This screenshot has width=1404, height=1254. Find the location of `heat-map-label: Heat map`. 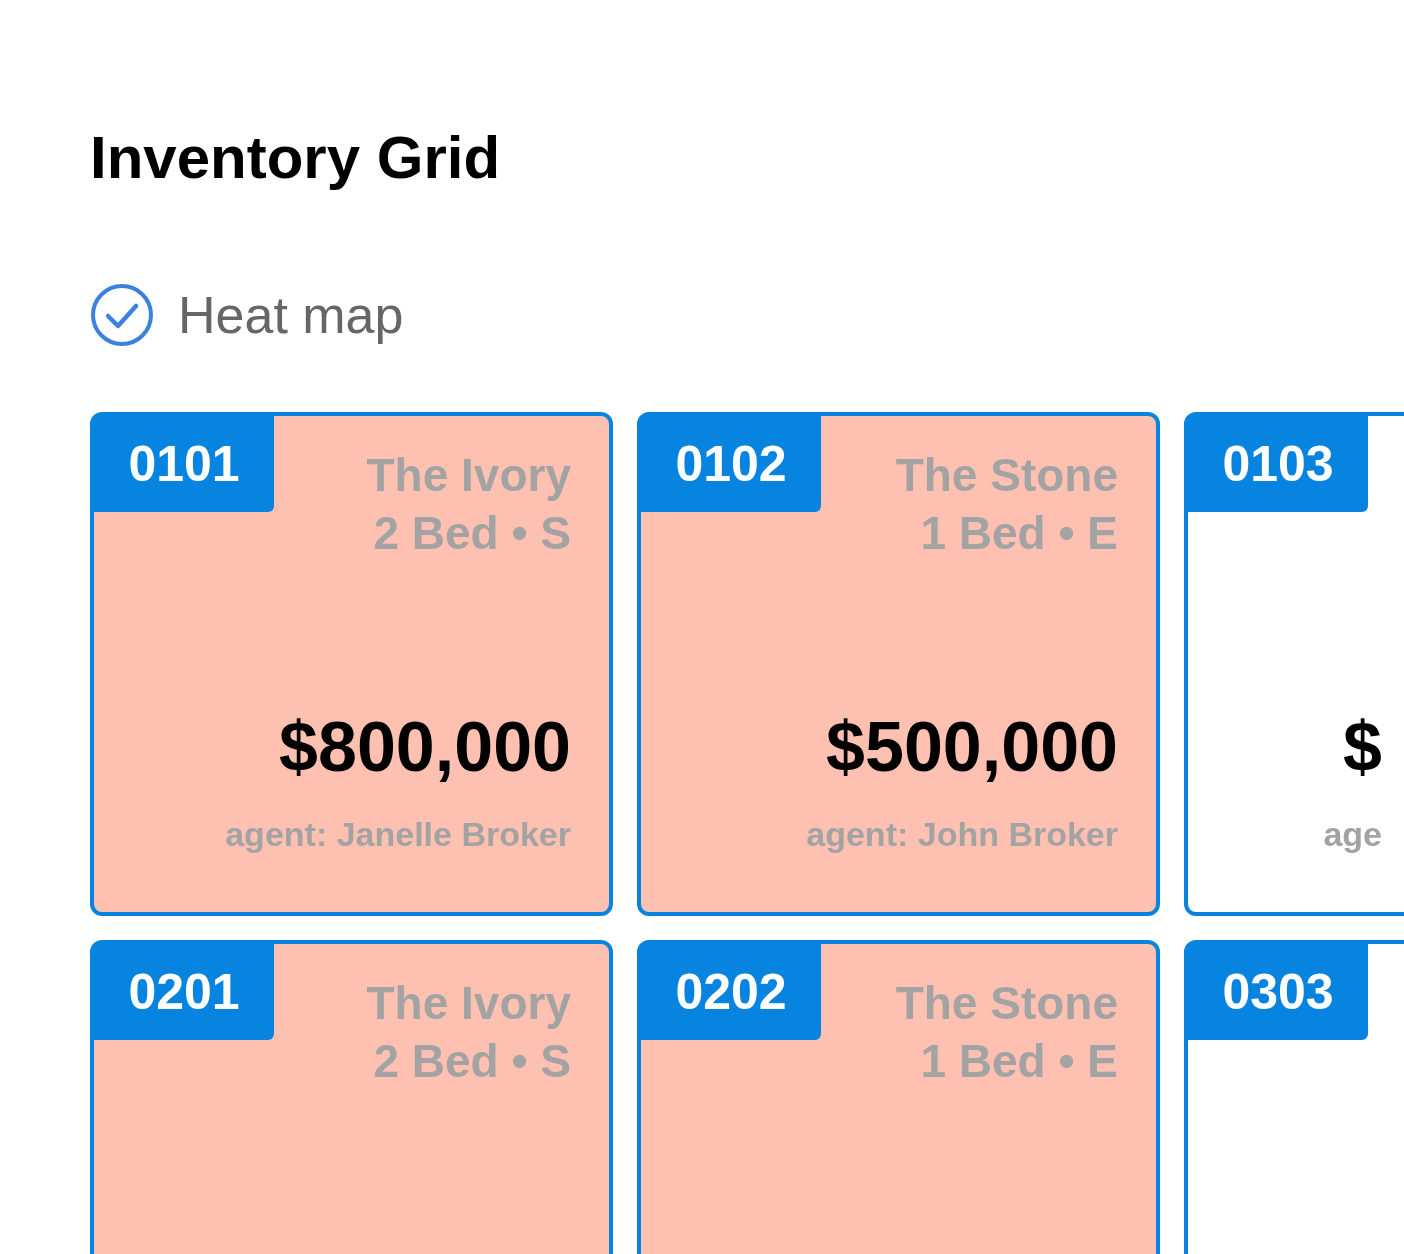

heat-map-label: Heat map is located at coordinates (291, 315).